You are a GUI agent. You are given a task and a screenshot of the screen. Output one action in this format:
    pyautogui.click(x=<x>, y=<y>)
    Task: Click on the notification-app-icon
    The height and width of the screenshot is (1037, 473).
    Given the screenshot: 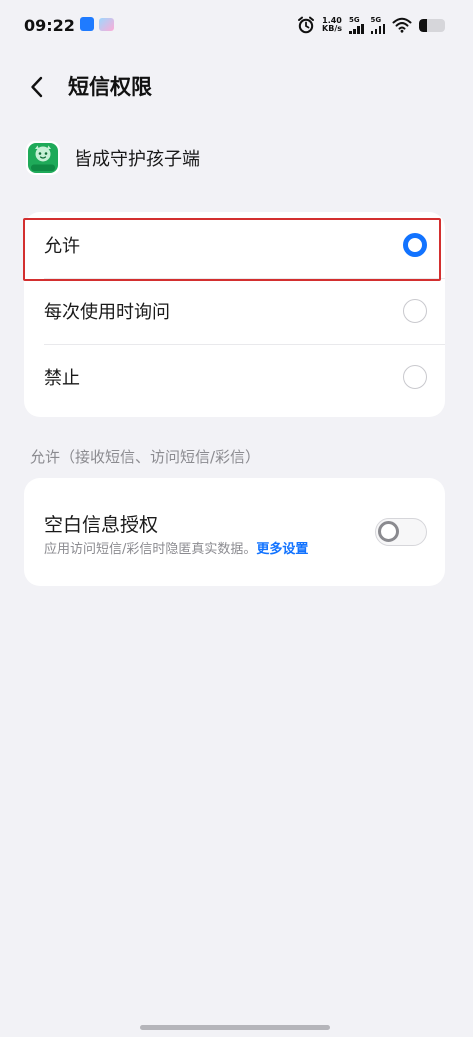 What is the action you would take?
    pyautogui.click(x=87, y=24)
    